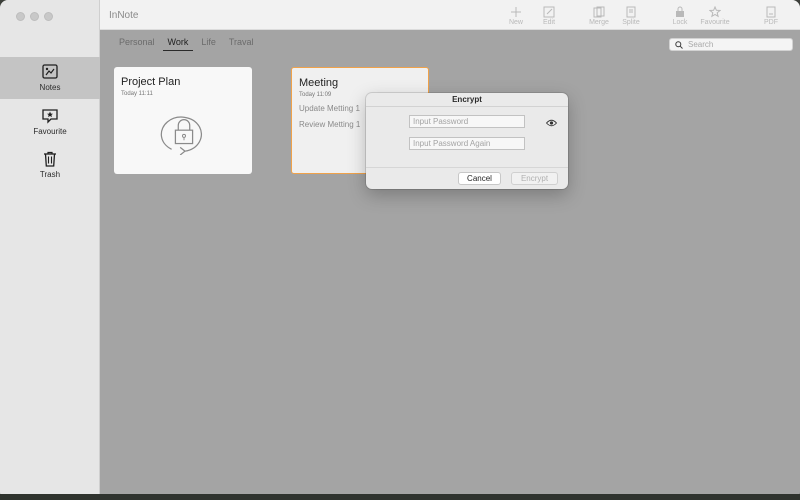 Image resolution: width=800 pixels, height=500 pixels. I want to click on eye-icon, so click(551, 123).